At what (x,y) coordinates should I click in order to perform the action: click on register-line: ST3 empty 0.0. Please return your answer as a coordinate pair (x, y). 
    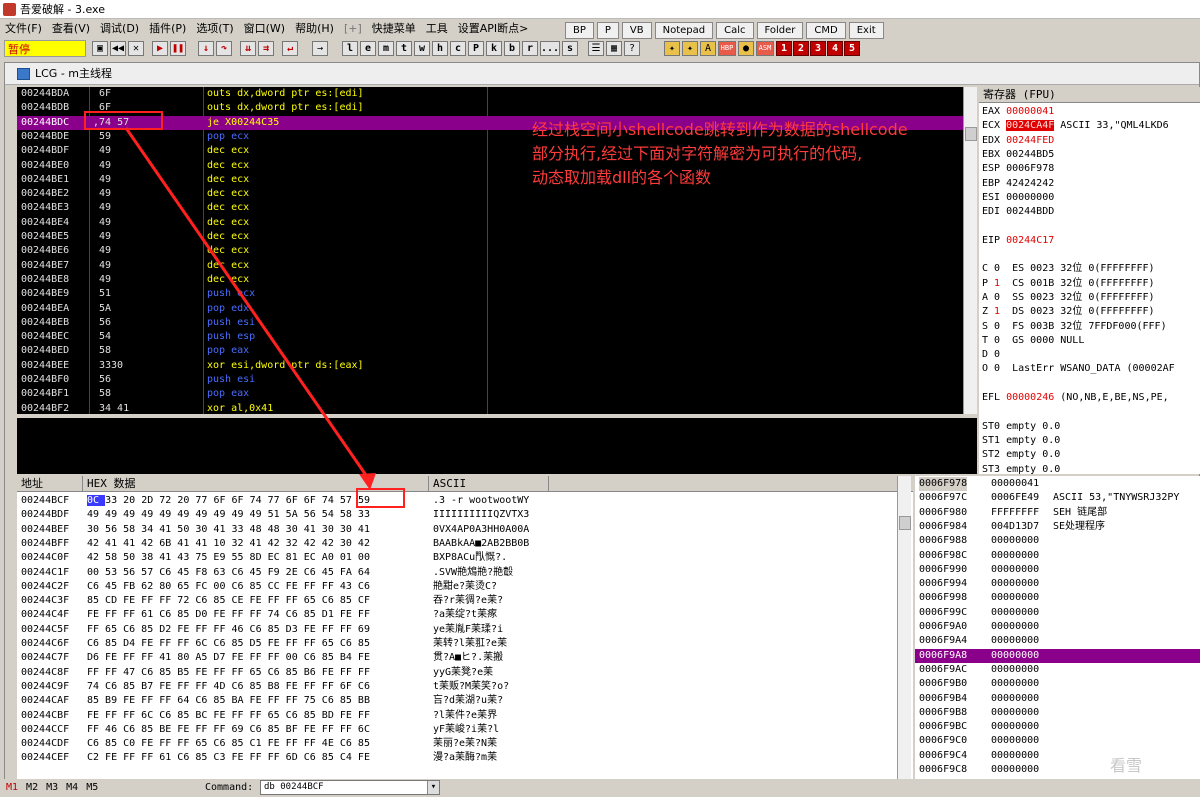
    Looking at the image, I should click on (1021, 469).